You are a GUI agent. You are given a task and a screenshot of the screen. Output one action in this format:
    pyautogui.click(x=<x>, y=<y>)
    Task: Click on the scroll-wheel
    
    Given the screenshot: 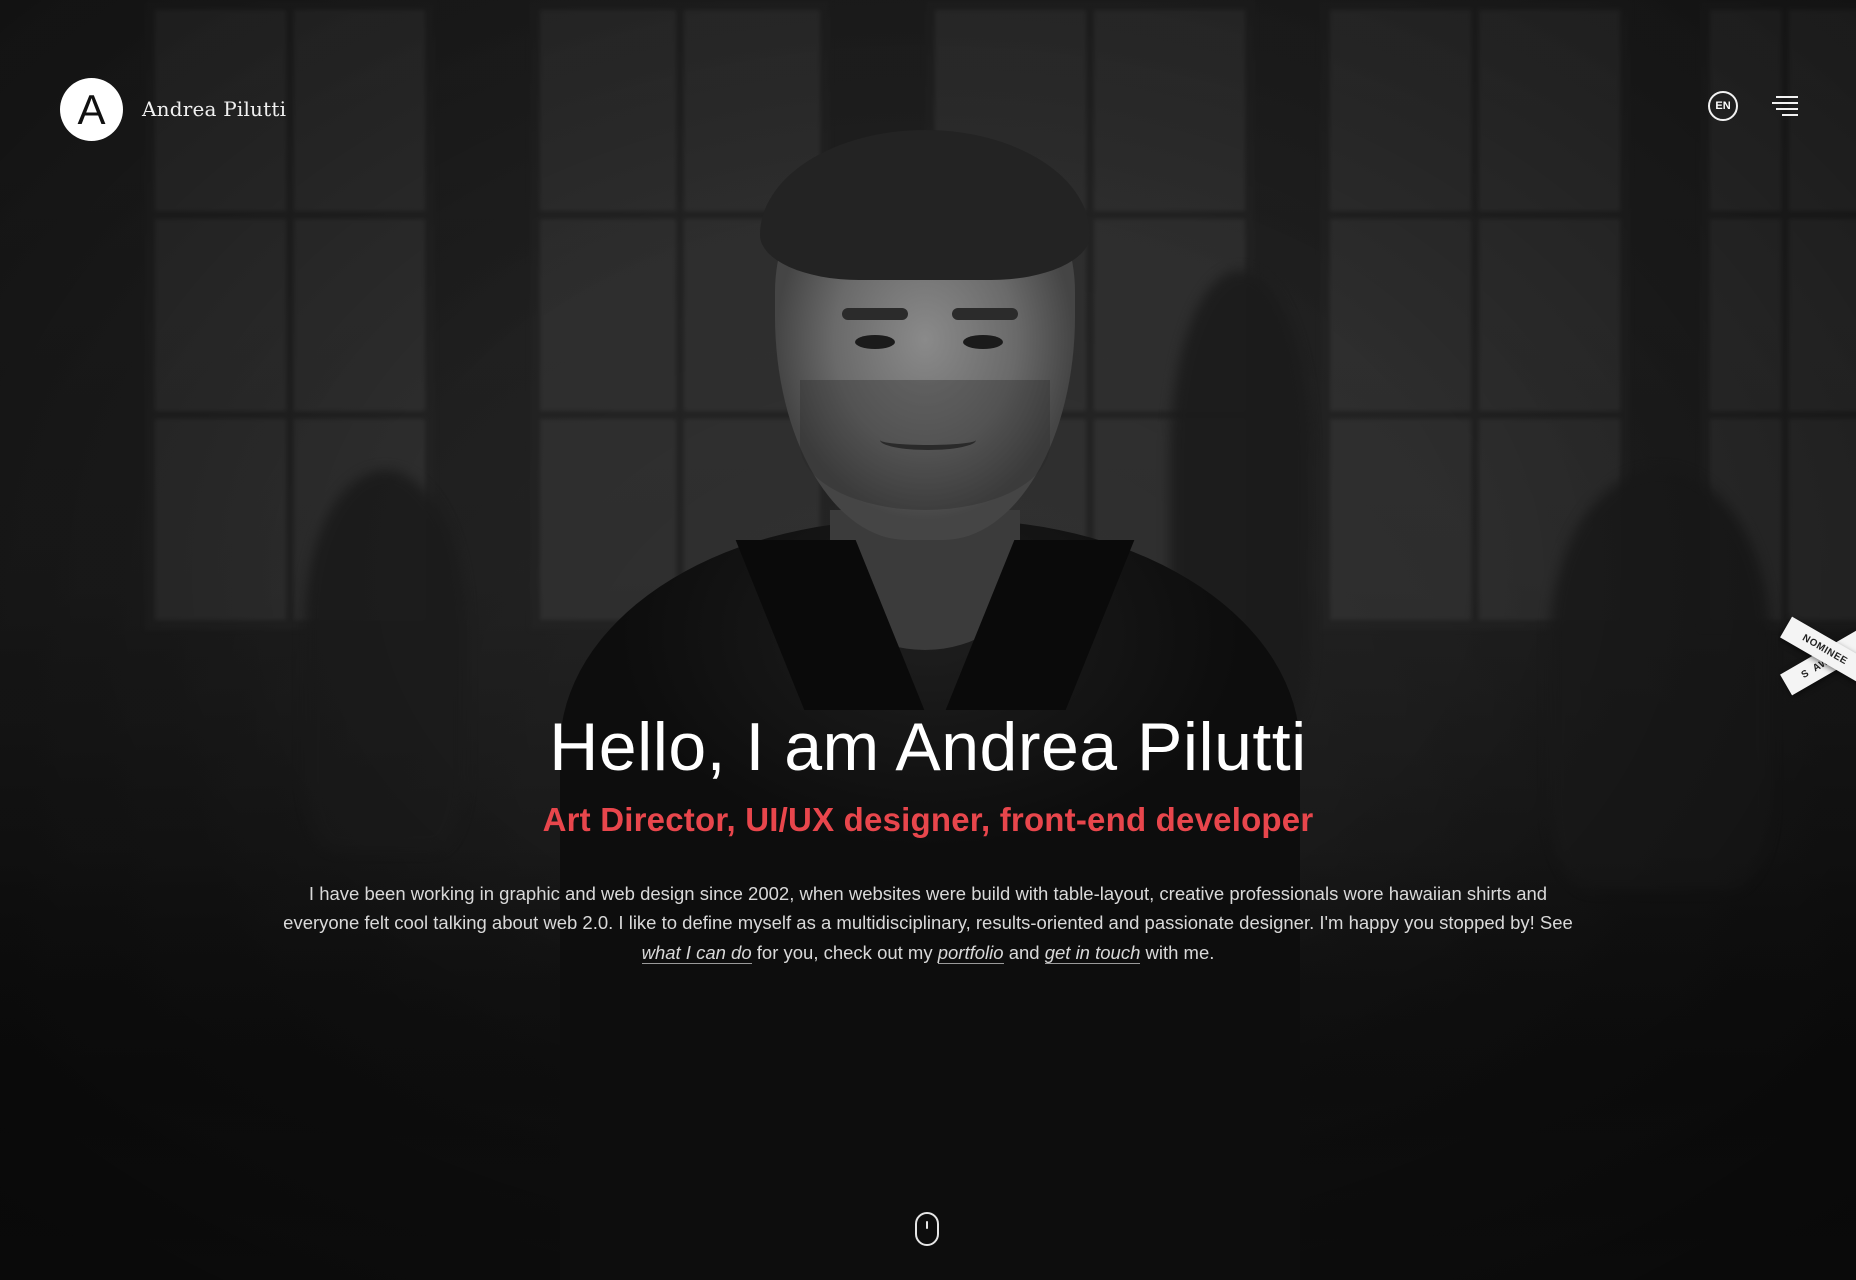 What is the action you would take?
    pyautogui.click(x=927, y=1225)
    